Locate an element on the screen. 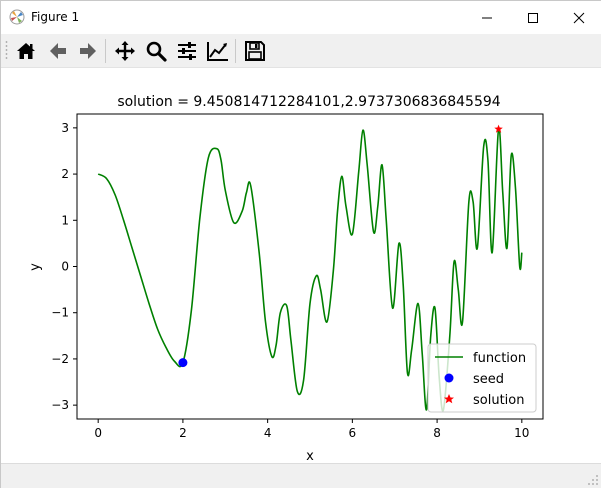 The width and height of the screenshot is (601, 488). zoom-icon is located at coordinates (156, 51).